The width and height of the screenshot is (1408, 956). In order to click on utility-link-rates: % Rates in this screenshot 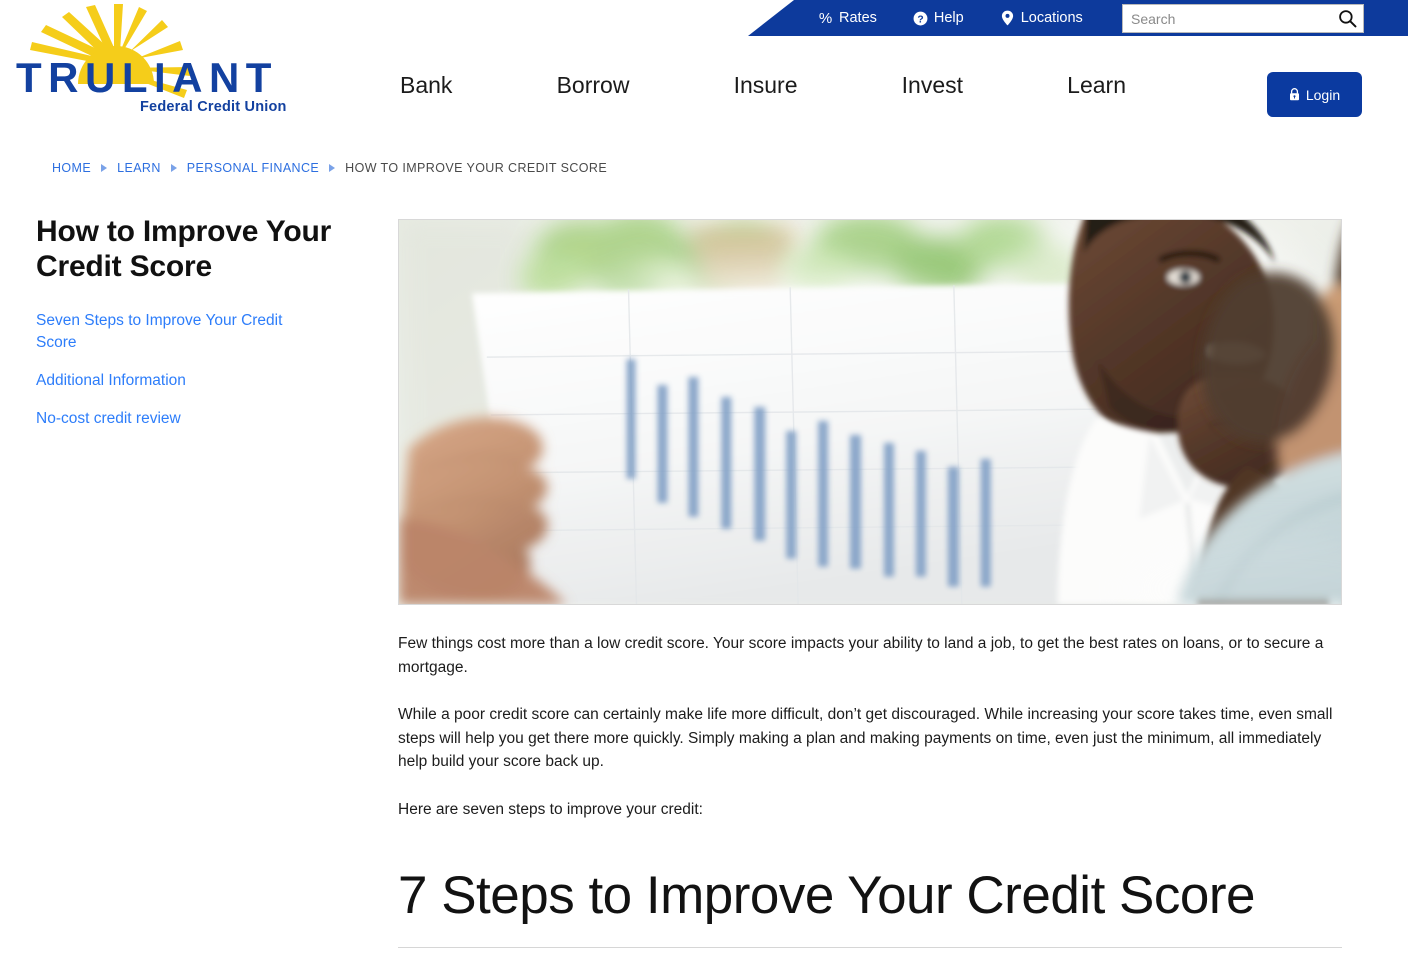, I will do `click(847, 18)`.